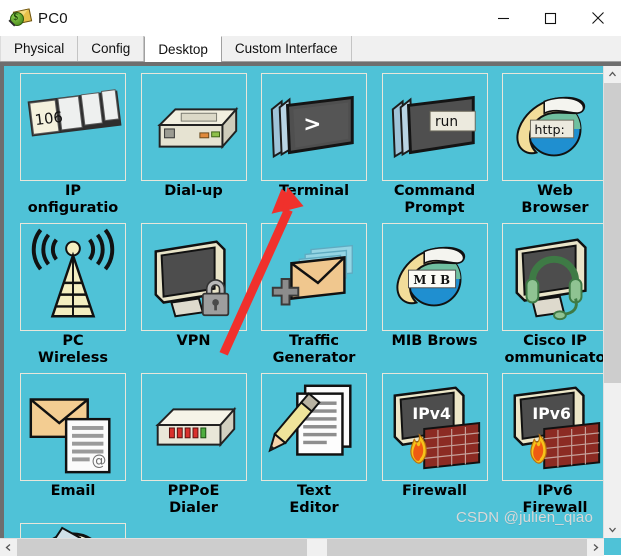 The width and height of the screenshot is (621, 556). I want to click on ipv6-firewall-version-badge: IPv6, so click(551, 413).